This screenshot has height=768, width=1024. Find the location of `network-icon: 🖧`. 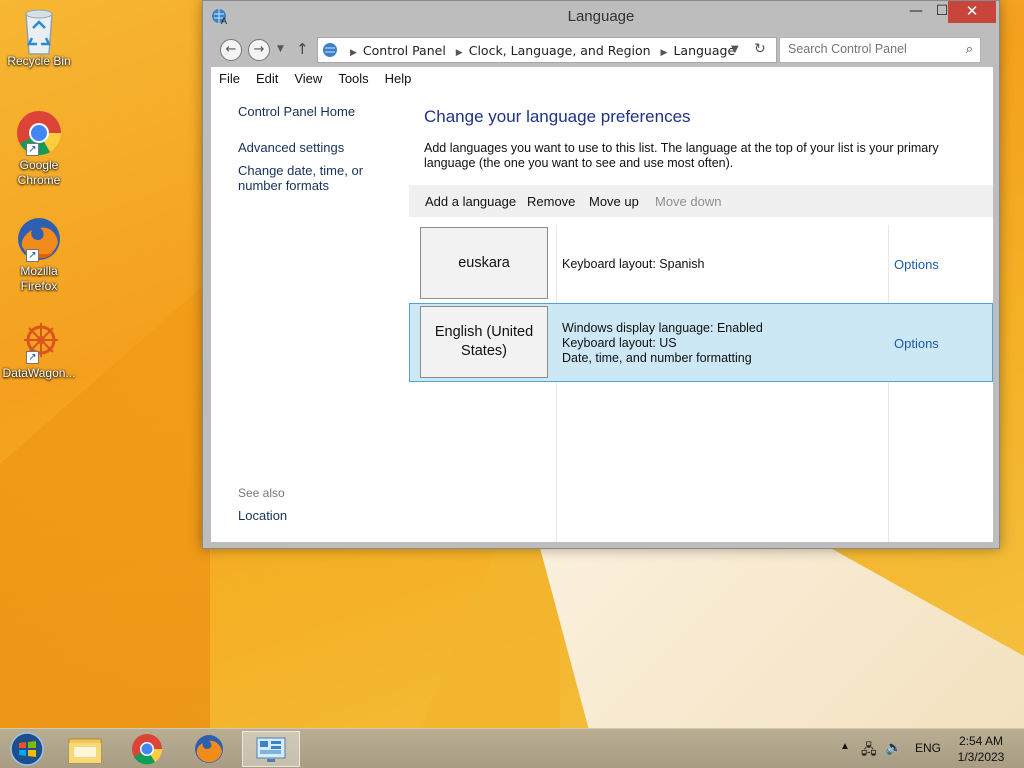

network-icon: 🖧 is located at coordinates (869, 751).